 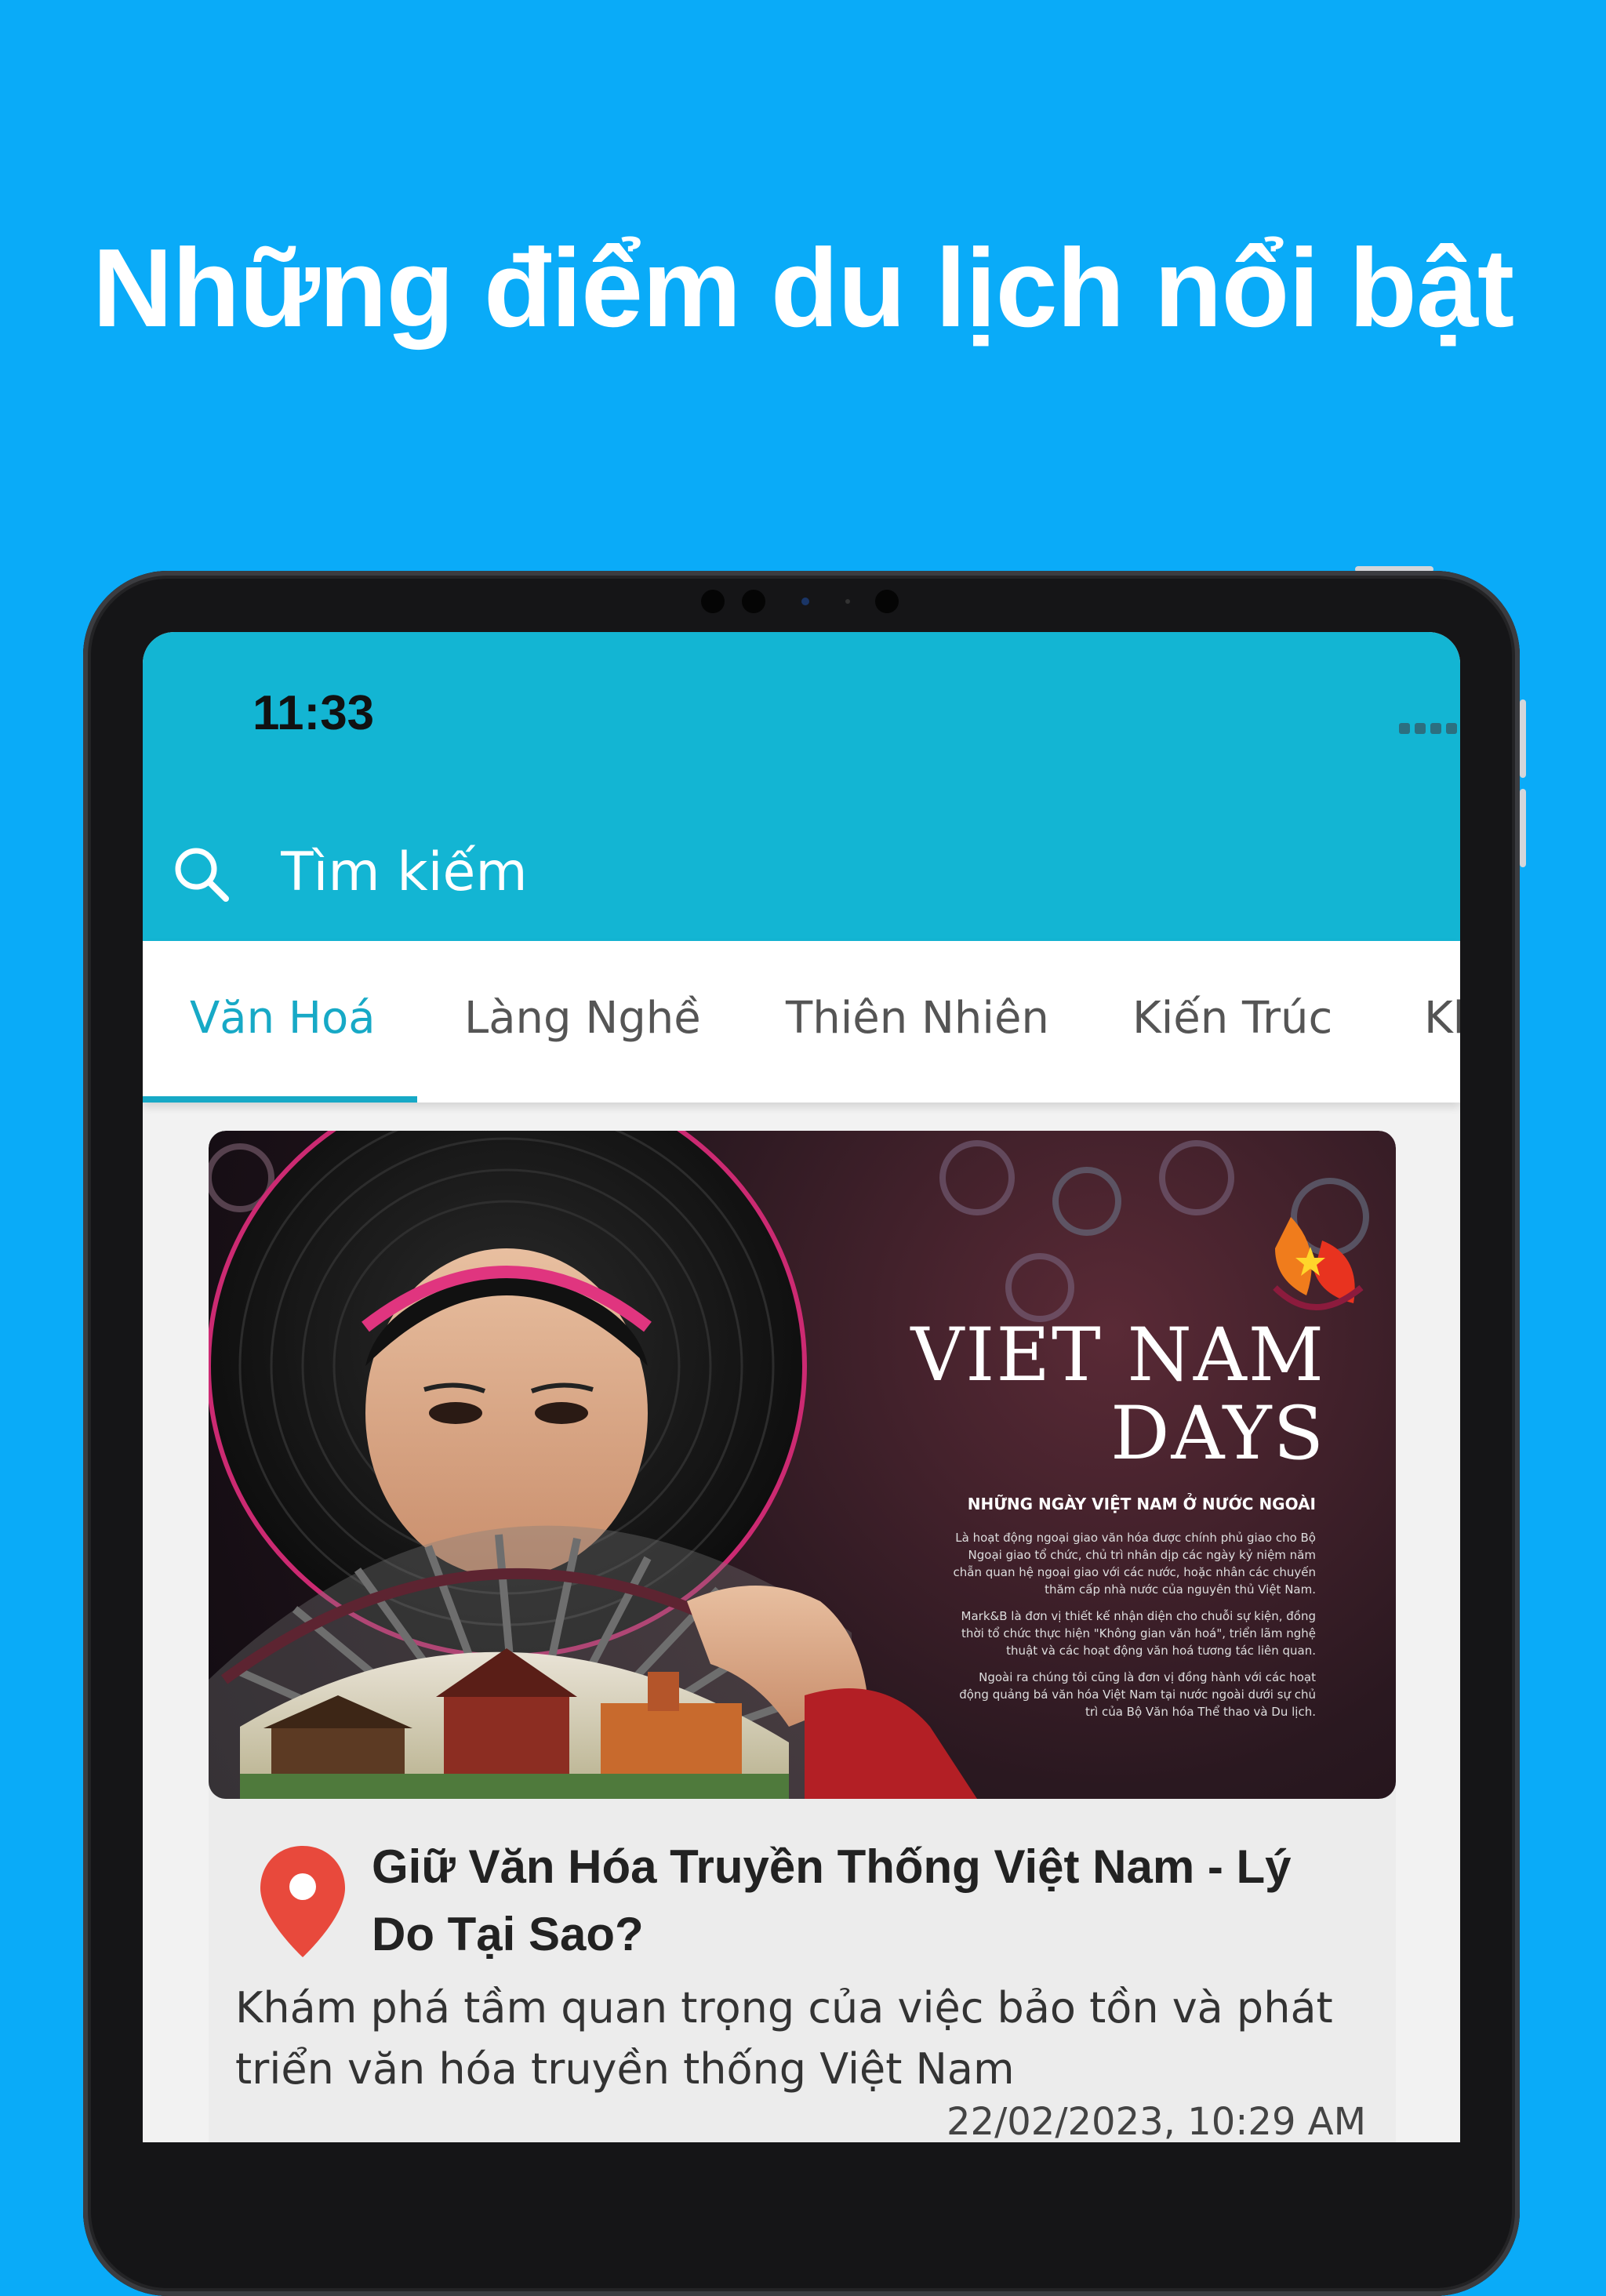 What do you see at coordinates (829, 872) in the screenshot?
I see `search-input` at bounding box center [829, 872].